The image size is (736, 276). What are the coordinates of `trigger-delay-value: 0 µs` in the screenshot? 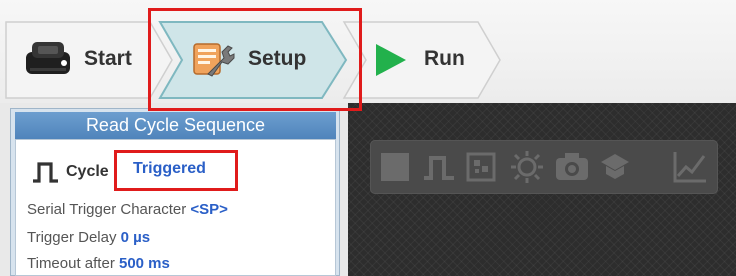 It's located at (136, 237).